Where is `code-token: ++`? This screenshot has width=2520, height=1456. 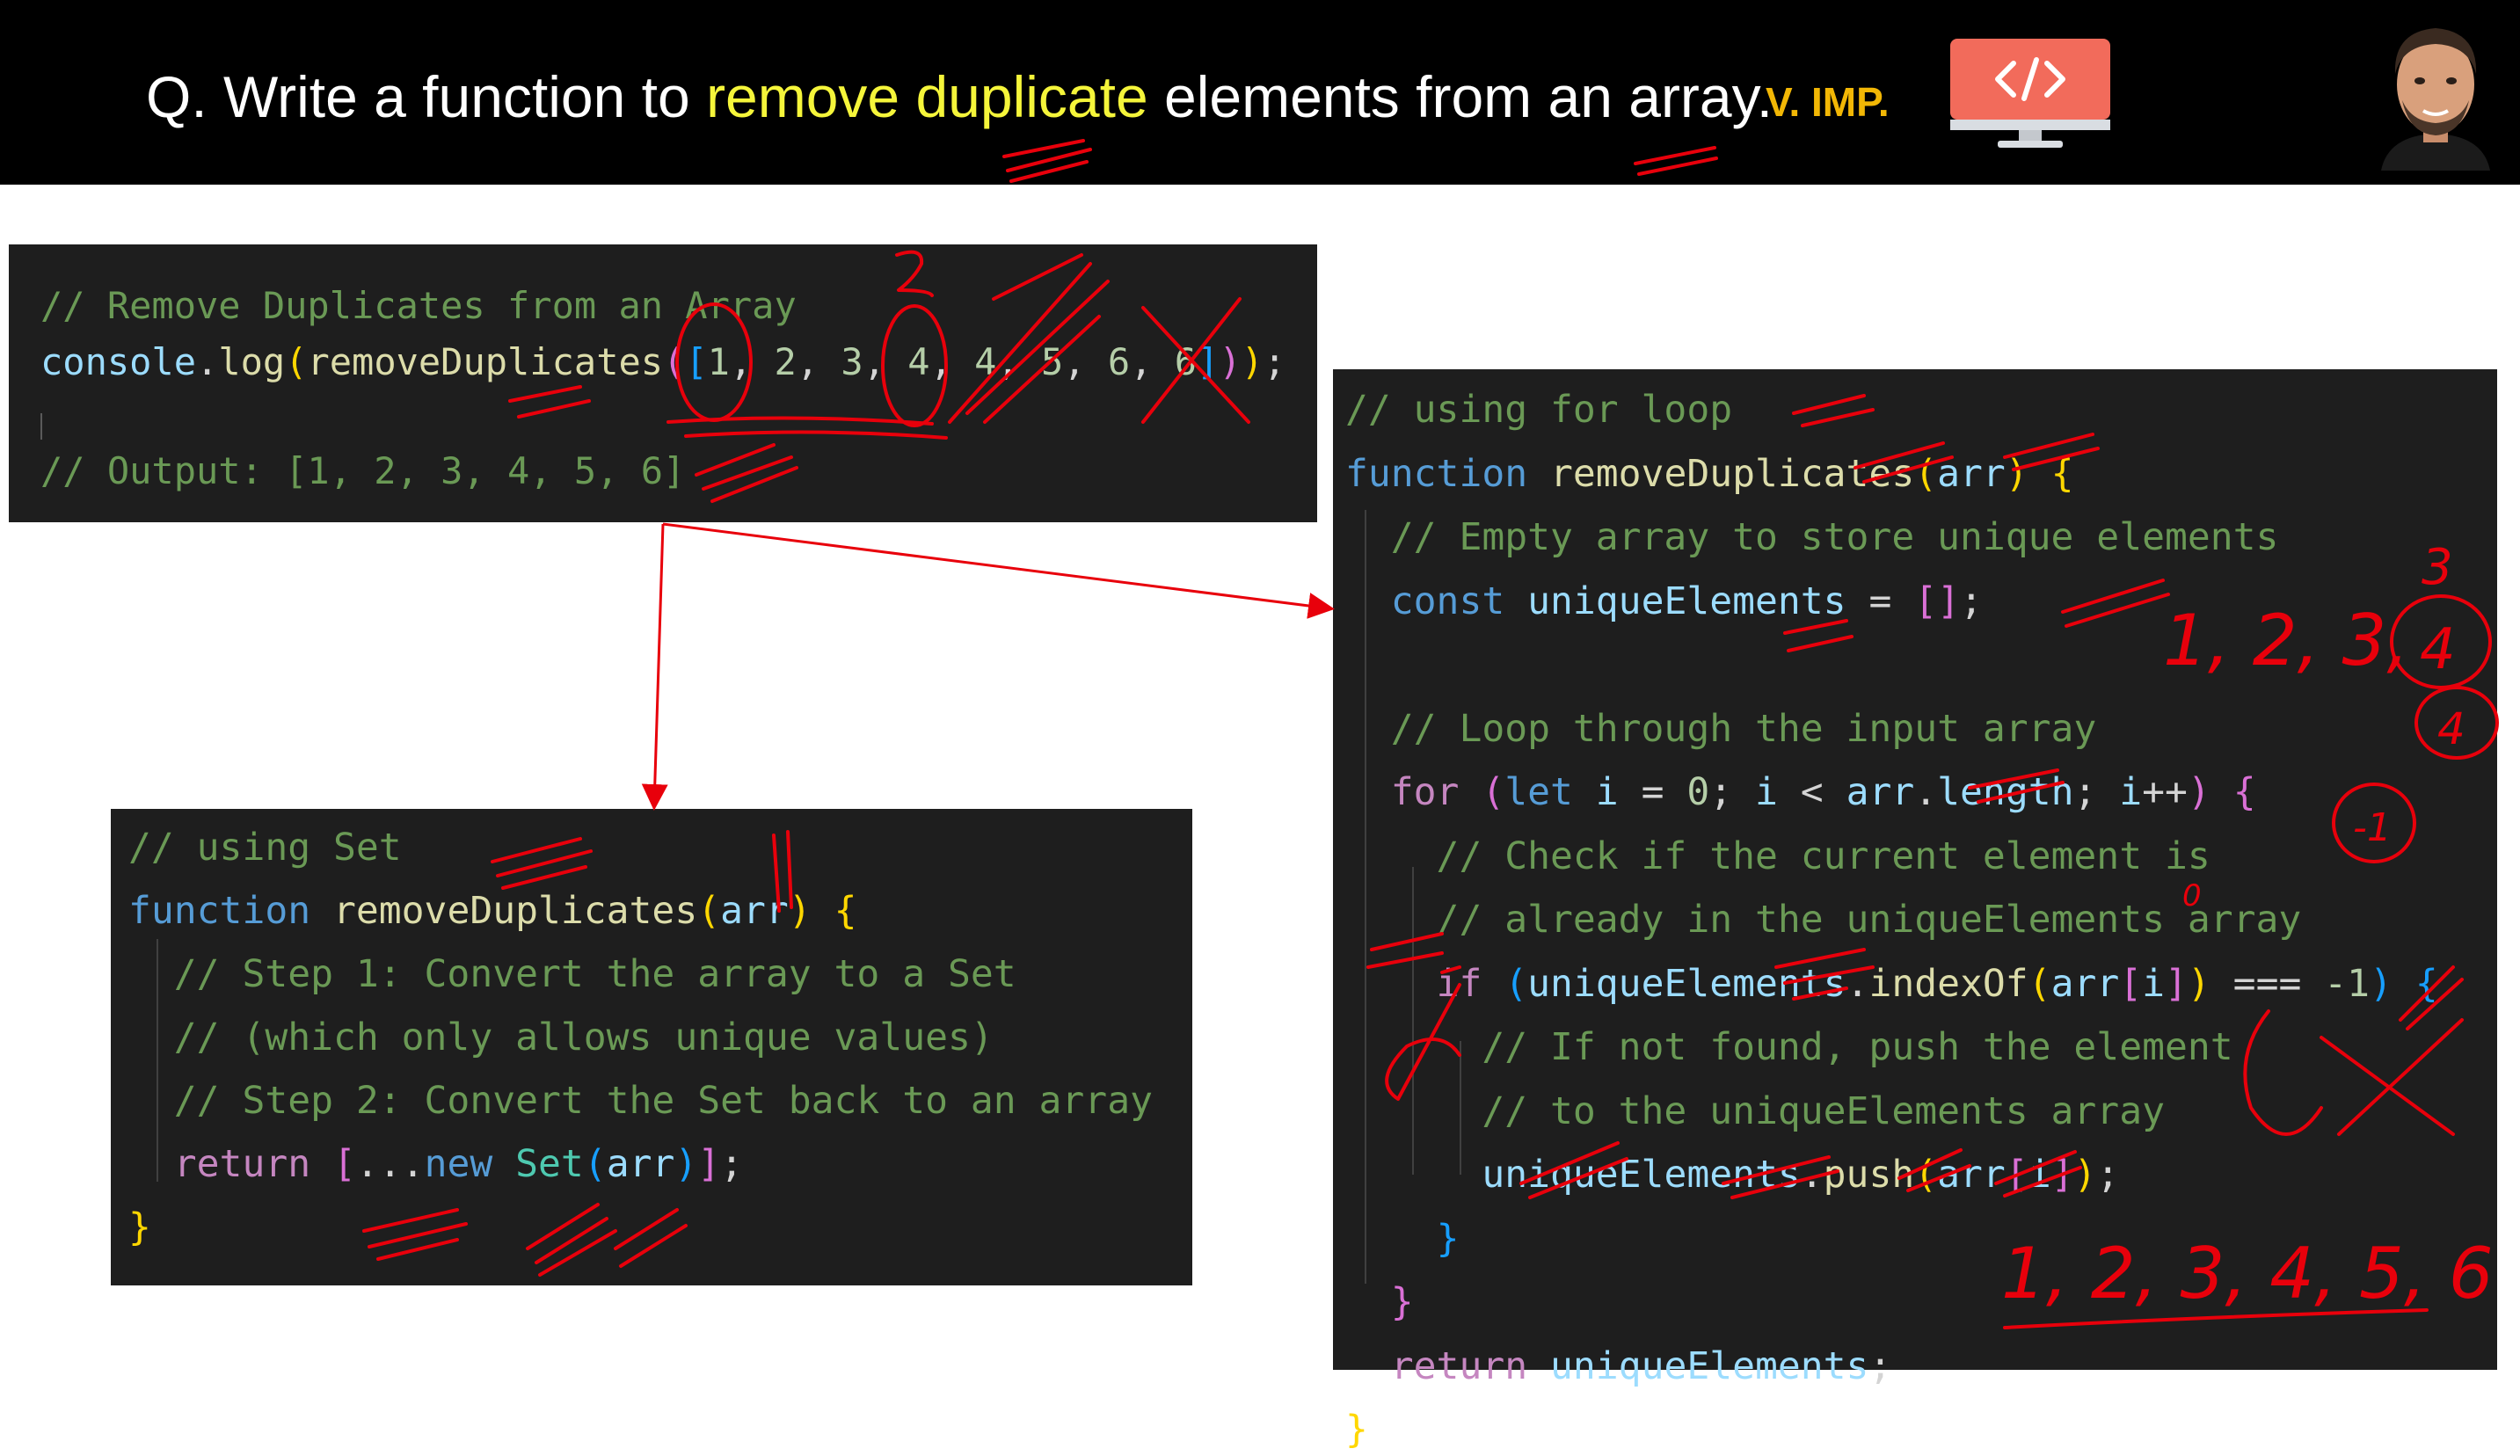
code-token: ++ is located at coordinates (2165, 792).